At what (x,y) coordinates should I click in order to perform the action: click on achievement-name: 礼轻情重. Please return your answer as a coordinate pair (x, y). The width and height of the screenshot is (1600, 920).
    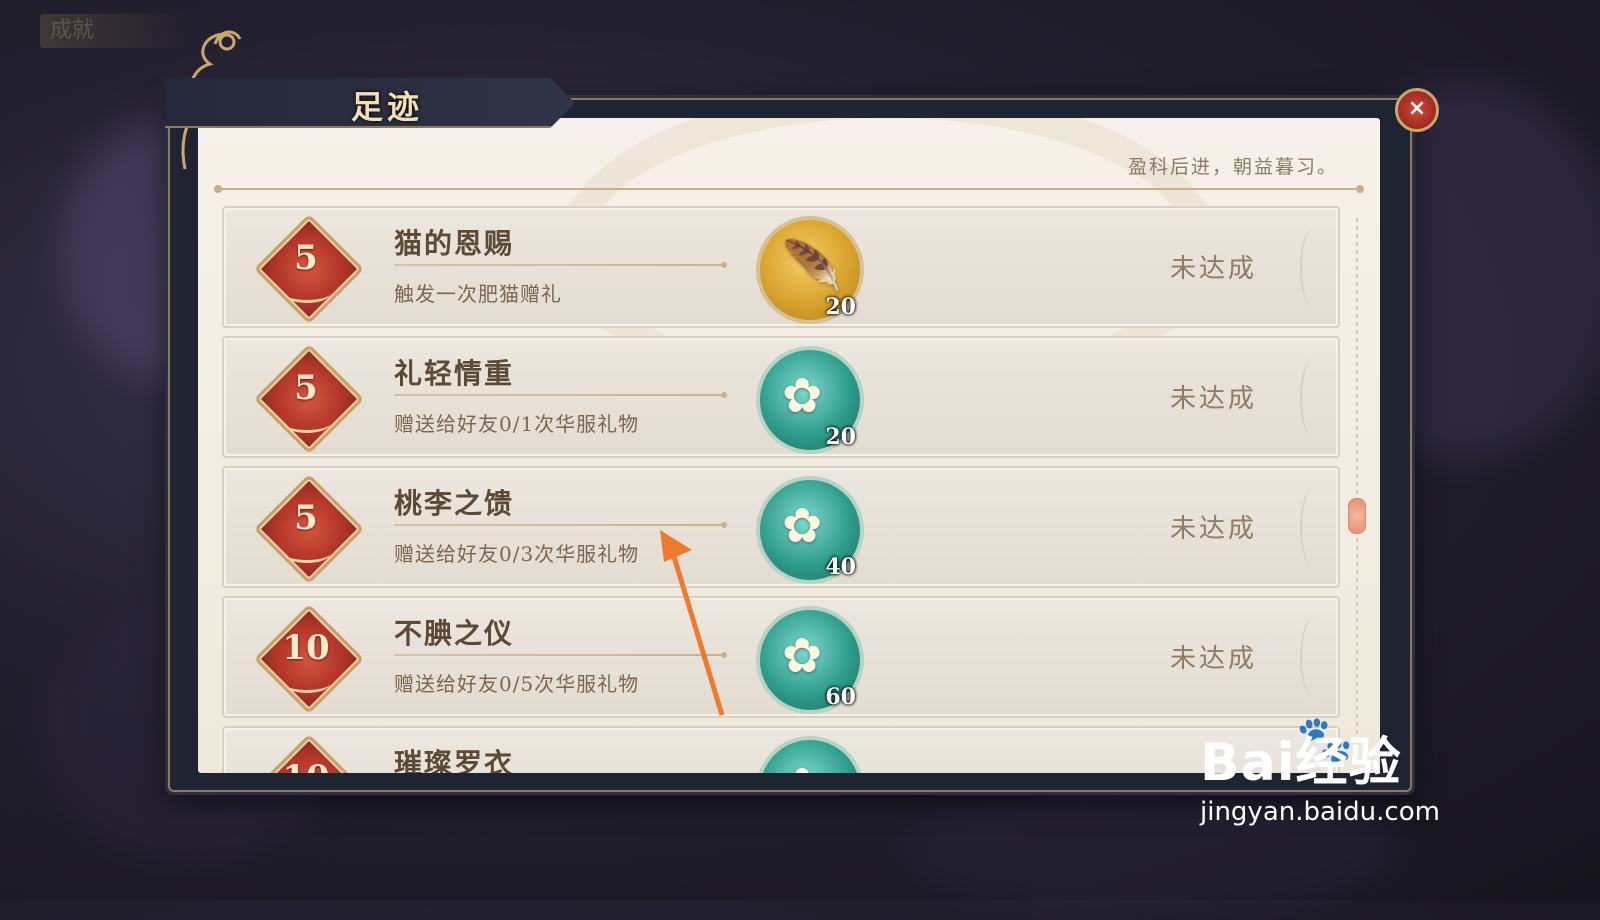
    Looking at the image, I should click on (454, 373).